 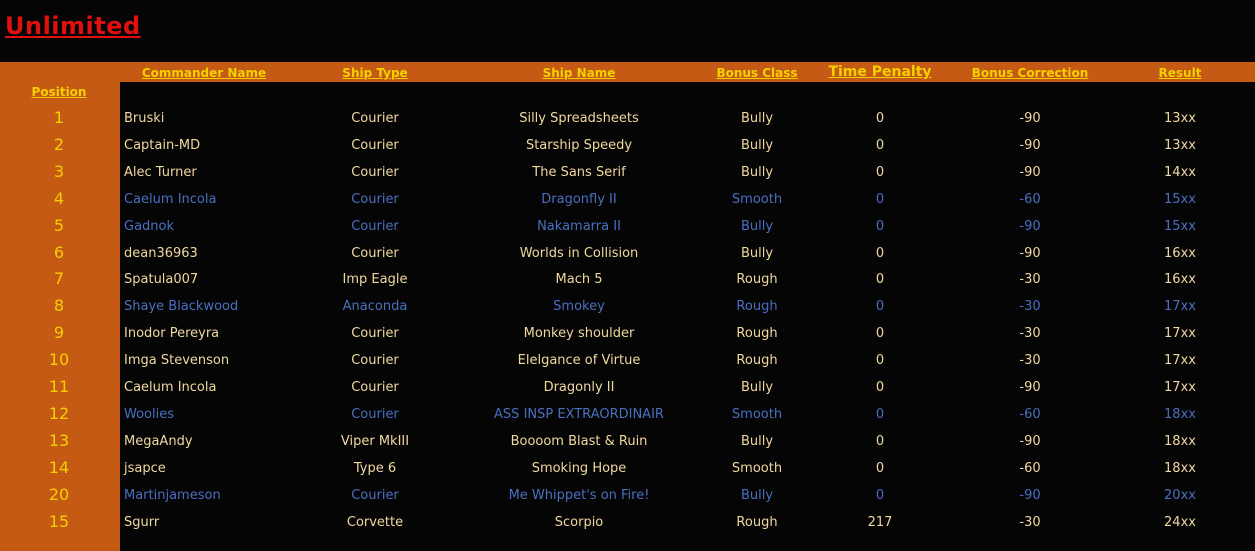 What do you see at coordinates (172, 334) in the screenshot?
I see `cell-commander: Inodor Pereyra` at bounding box center [172, 334].